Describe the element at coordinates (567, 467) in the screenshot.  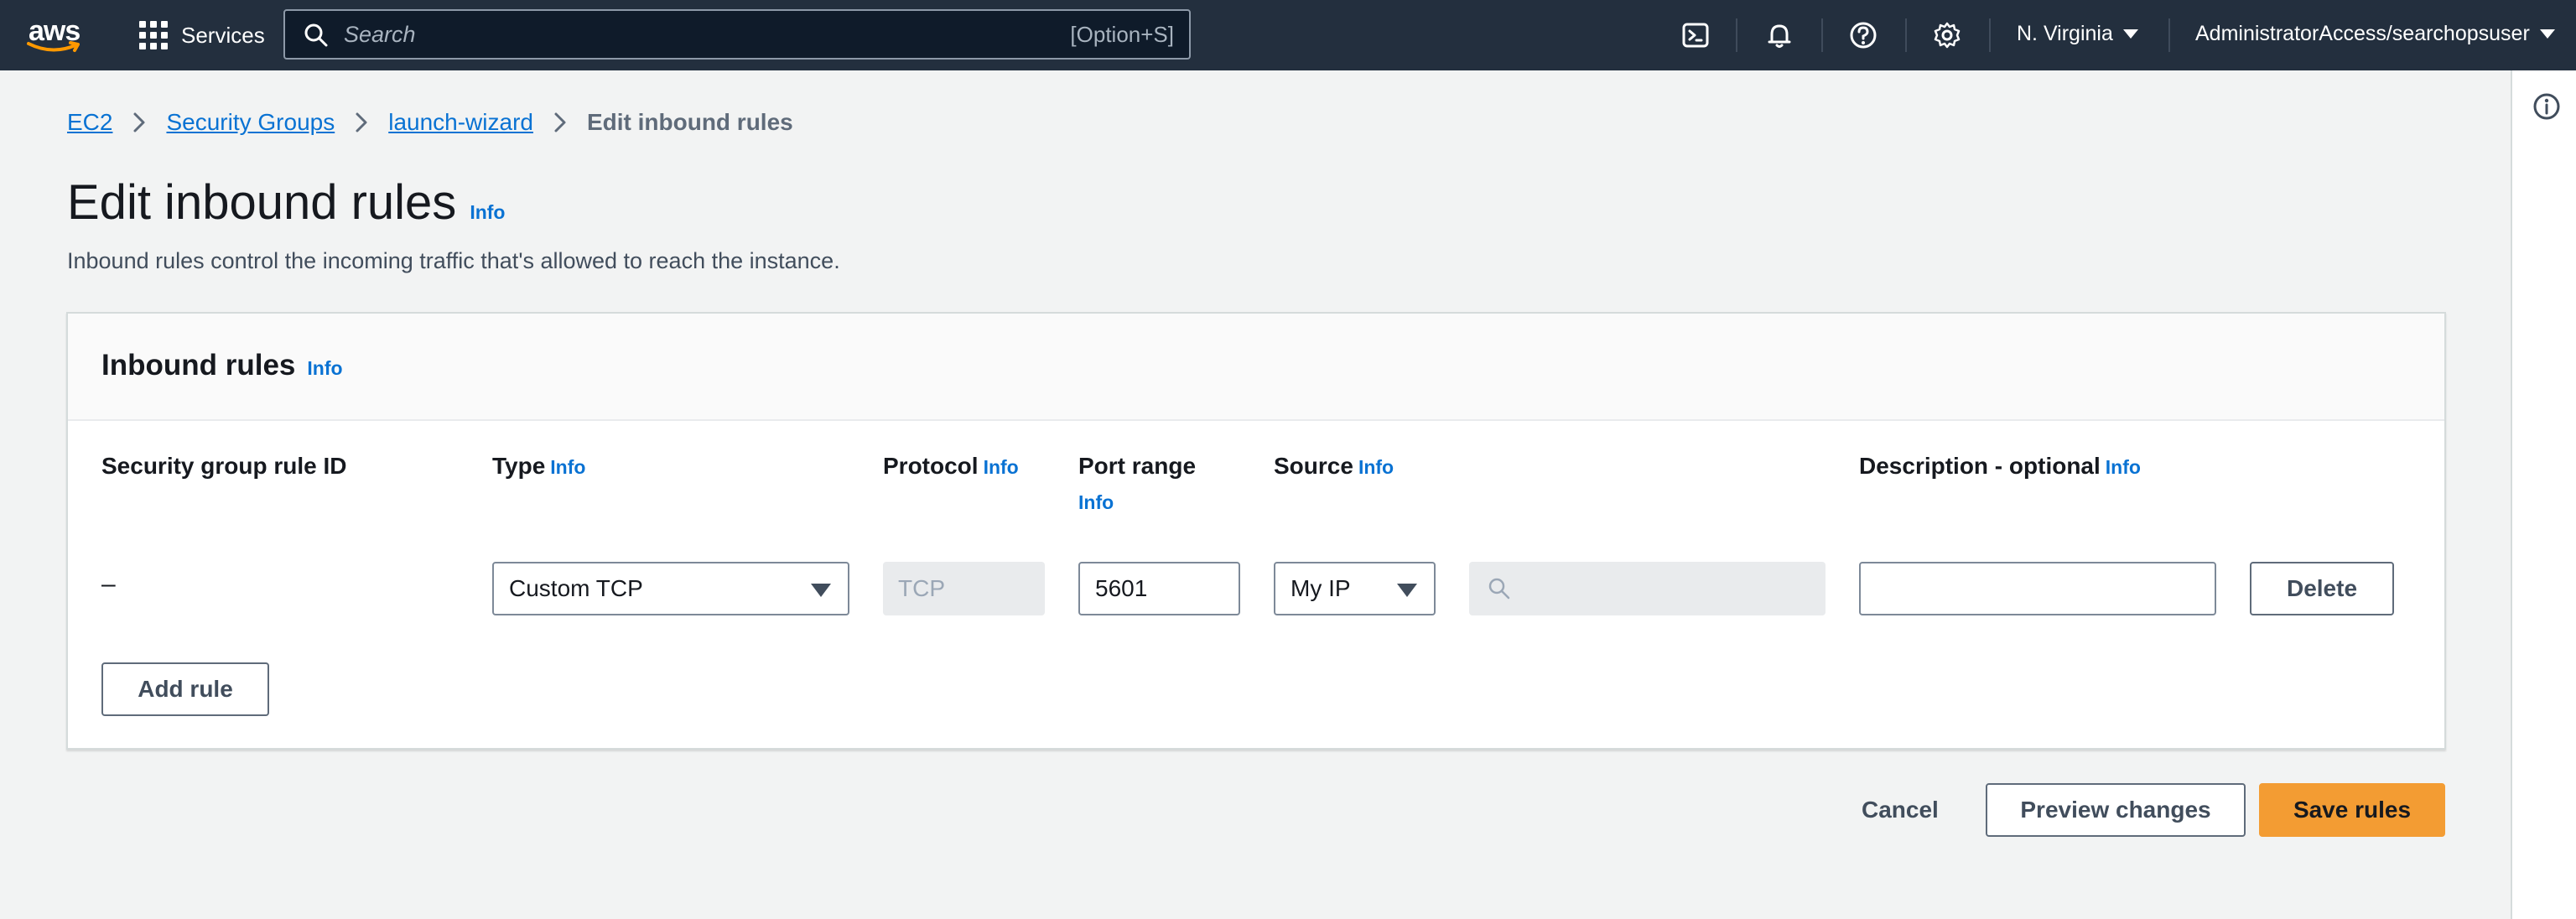
I see `type-info-link: Info` at that location.